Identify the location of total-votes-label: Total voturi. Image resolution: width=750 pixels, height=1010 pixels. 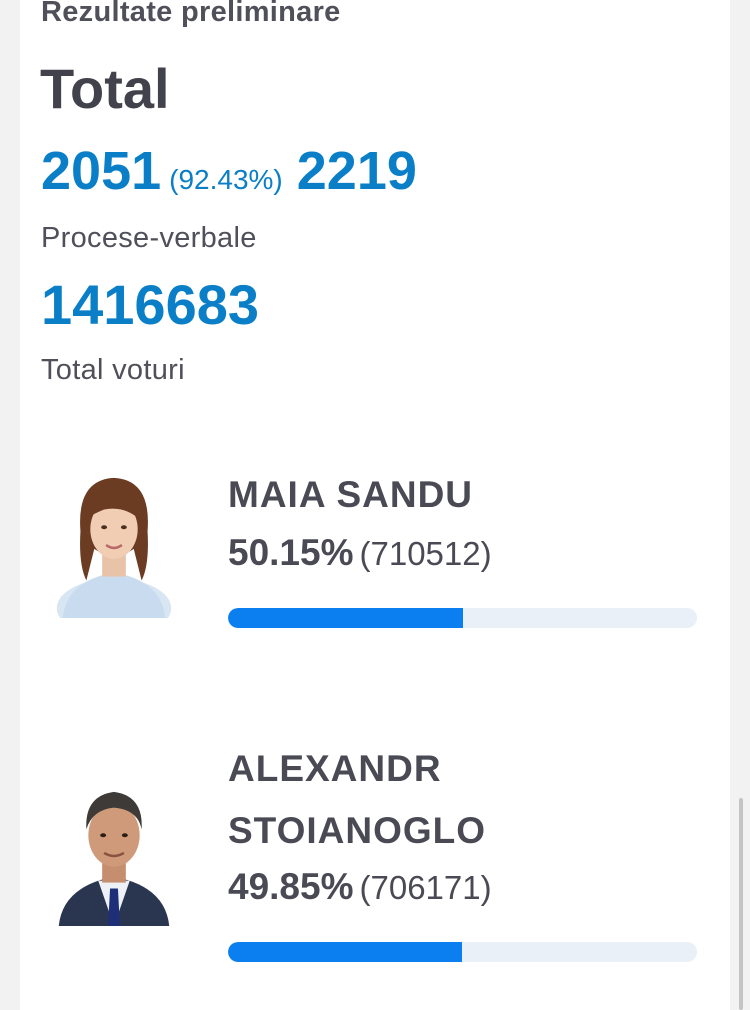
(113, 370).